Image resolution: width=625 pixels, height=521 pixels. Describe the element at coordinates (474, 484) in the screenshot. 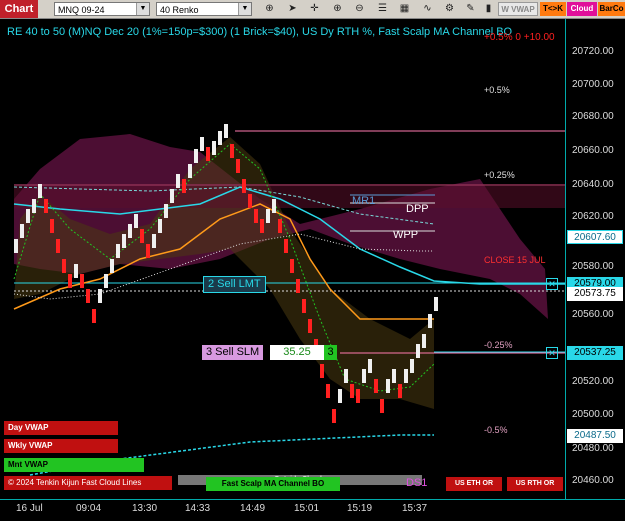

I see `us-eth-or-badge: US ETH OR` at that location.